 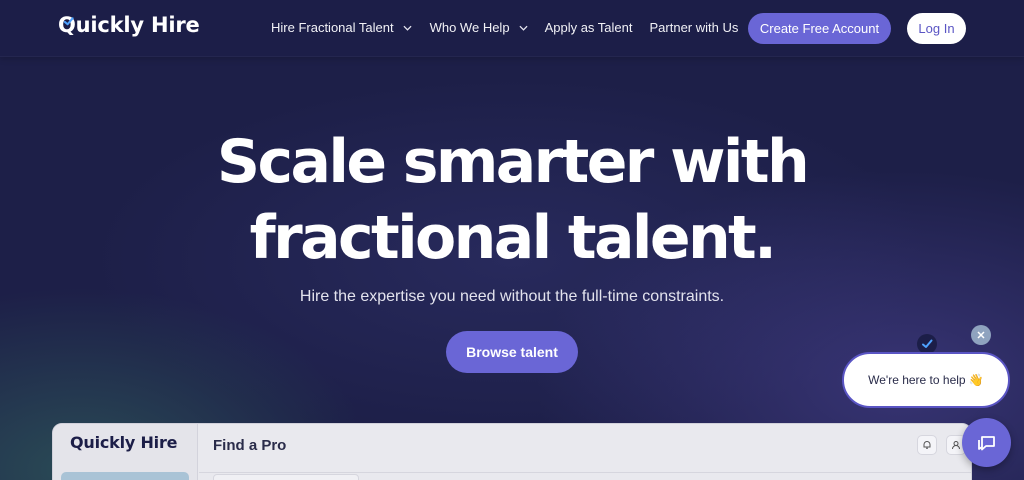 I want to click on nav-item-label: Partner with Us, so click(x=694, y=27).